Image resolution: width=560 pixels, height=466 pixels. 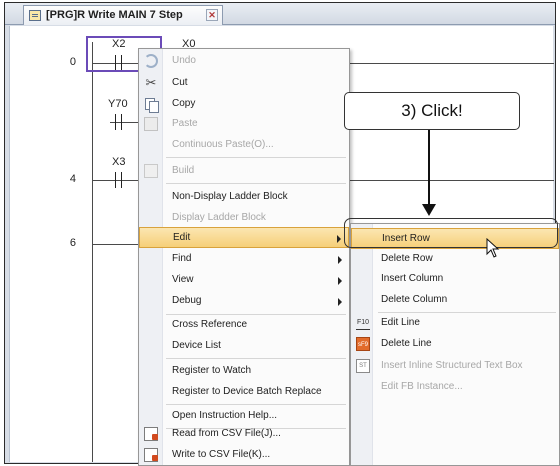 What do you see at coordinates (455, 323) in the screenshot?
I see `submenu-item-edit-line: F10 Edit Line` at bounding box center [455, 323].